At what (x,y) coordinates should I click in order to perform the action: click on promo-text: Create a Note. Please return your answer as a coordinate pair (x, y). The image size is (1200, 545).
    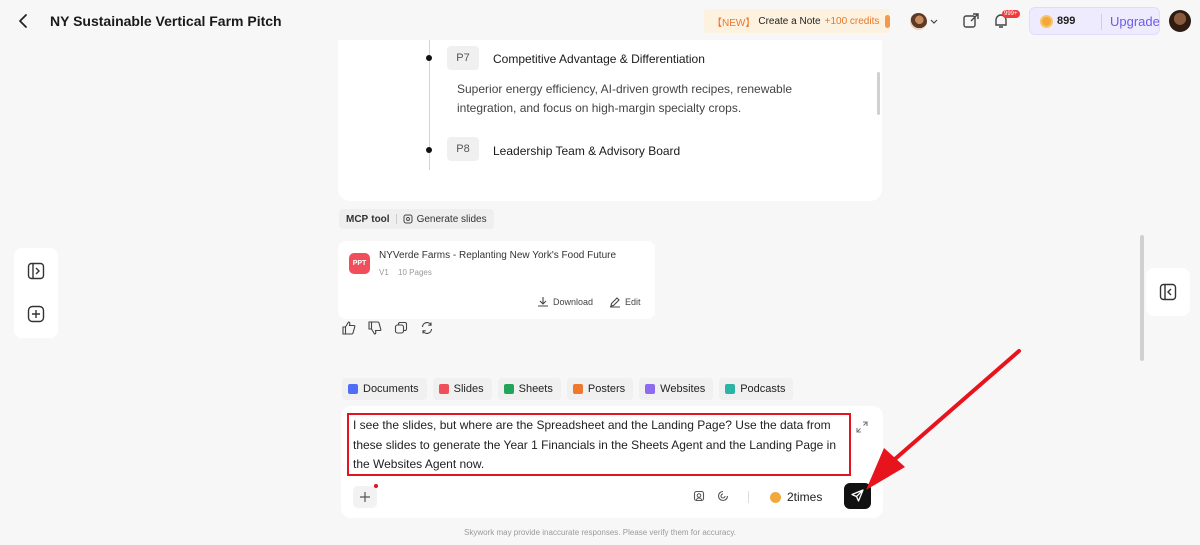
    Looking at the image, I should click on (789, 21).